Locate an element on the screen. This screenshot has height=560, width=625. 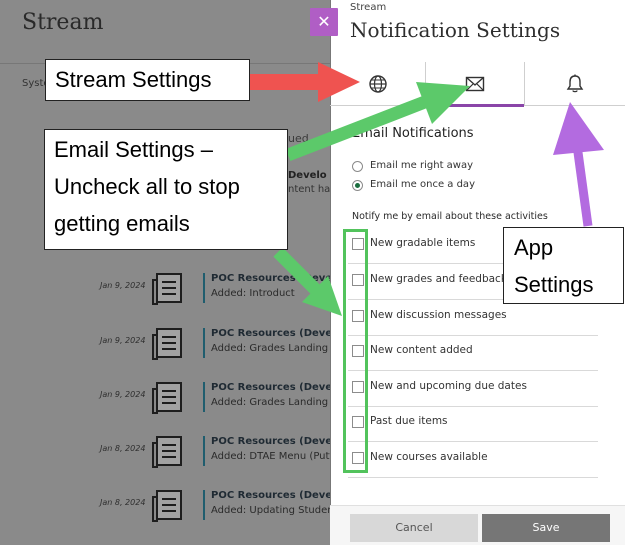
radio-label: Email me right away is located at coordinates (422, 165).